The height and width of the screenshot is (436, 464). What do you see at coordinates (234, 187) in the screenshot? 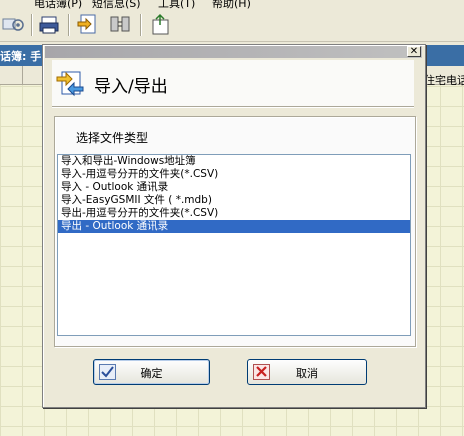
I see `list-item: 导入 - Outlook 通讯录` at bounding box center [234, 187].